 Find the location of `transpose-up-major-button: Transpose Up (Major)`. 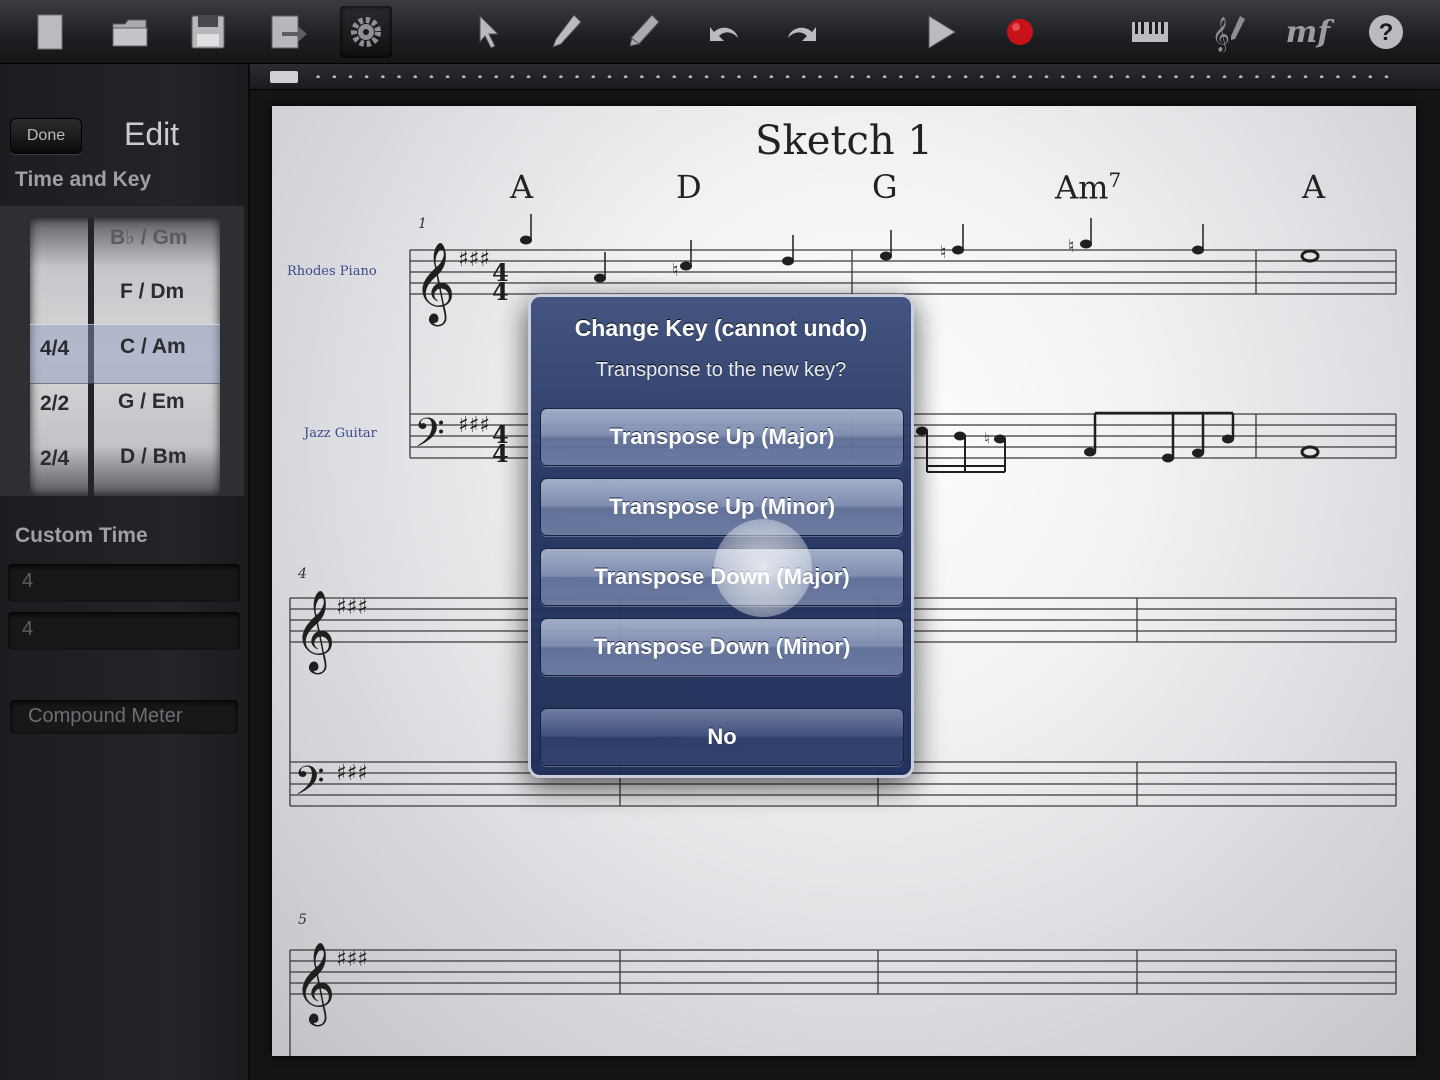

transpose-up-major-button: Transpose Up (Major) is located at coordinates (722, 437).